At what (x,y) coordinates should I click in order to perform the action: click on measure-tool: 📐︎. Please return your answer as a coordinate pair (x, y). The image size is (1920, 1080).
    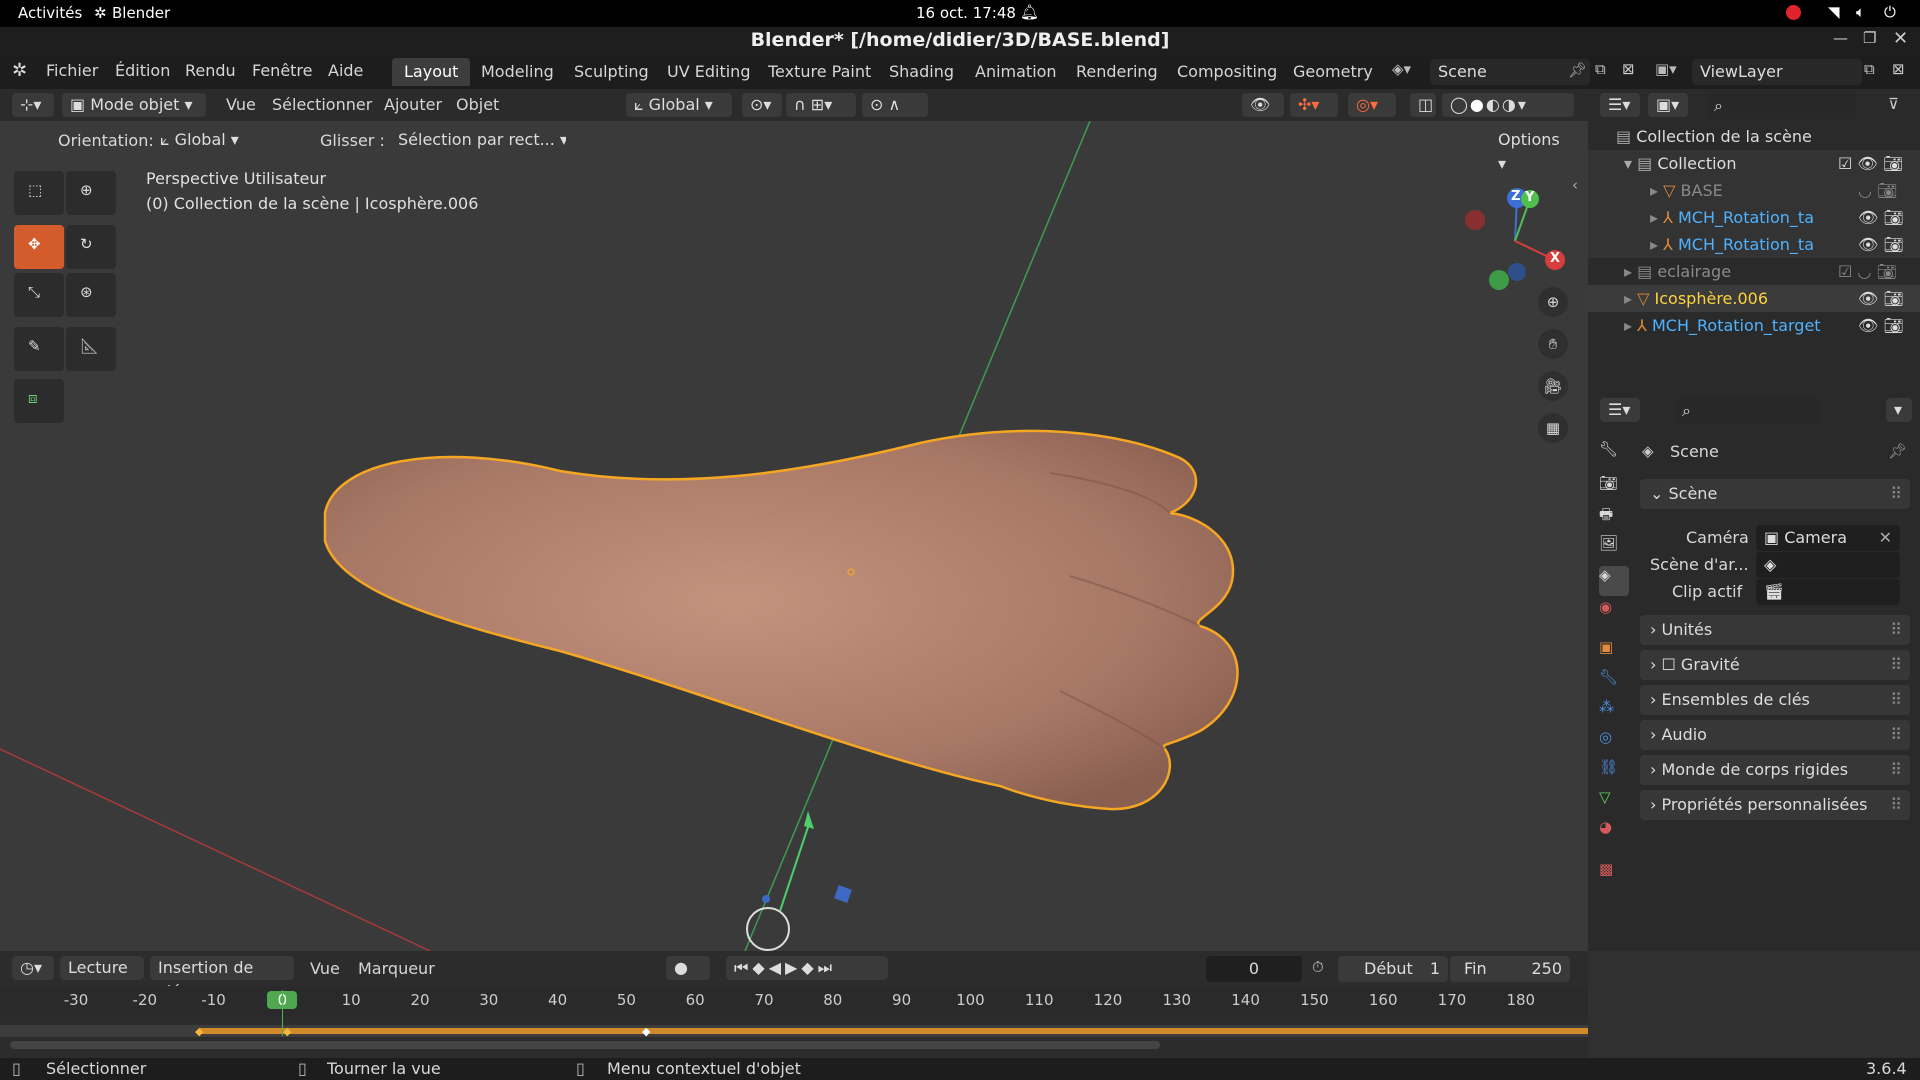
    Looking at the image, I should click on (91, 349).